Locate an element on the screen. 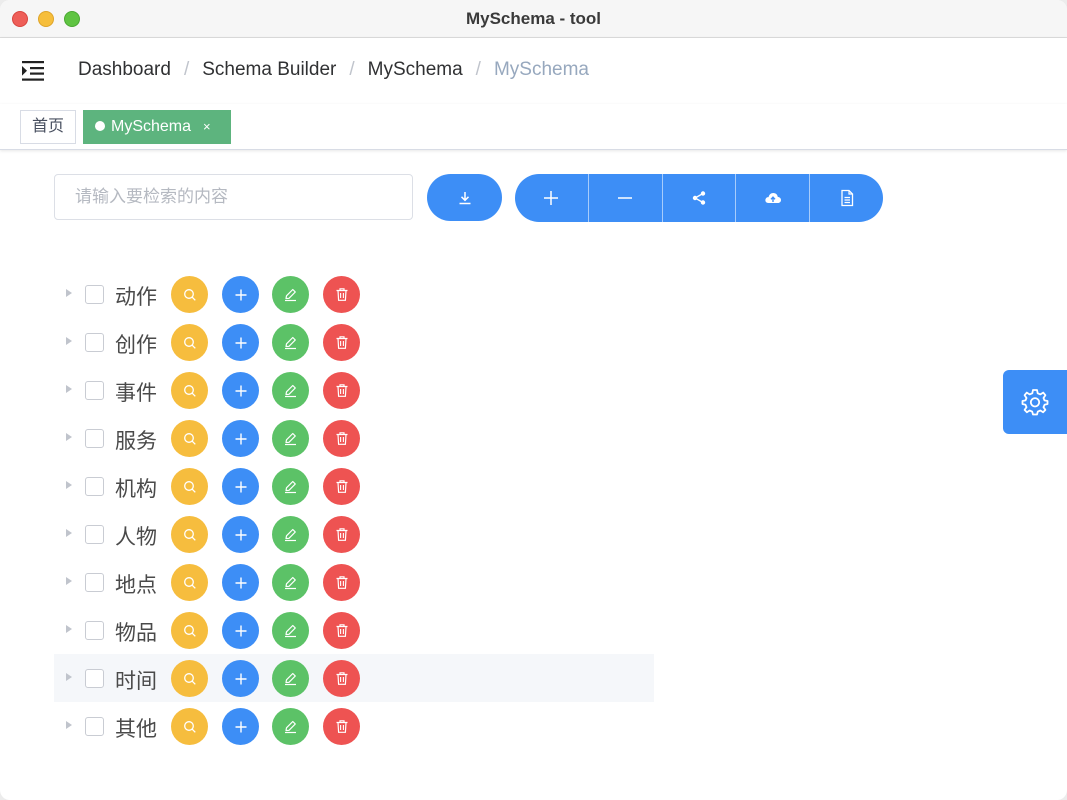 The image size is (1067, 800). tree-node: 时间 is located at coordinates (354, 678).